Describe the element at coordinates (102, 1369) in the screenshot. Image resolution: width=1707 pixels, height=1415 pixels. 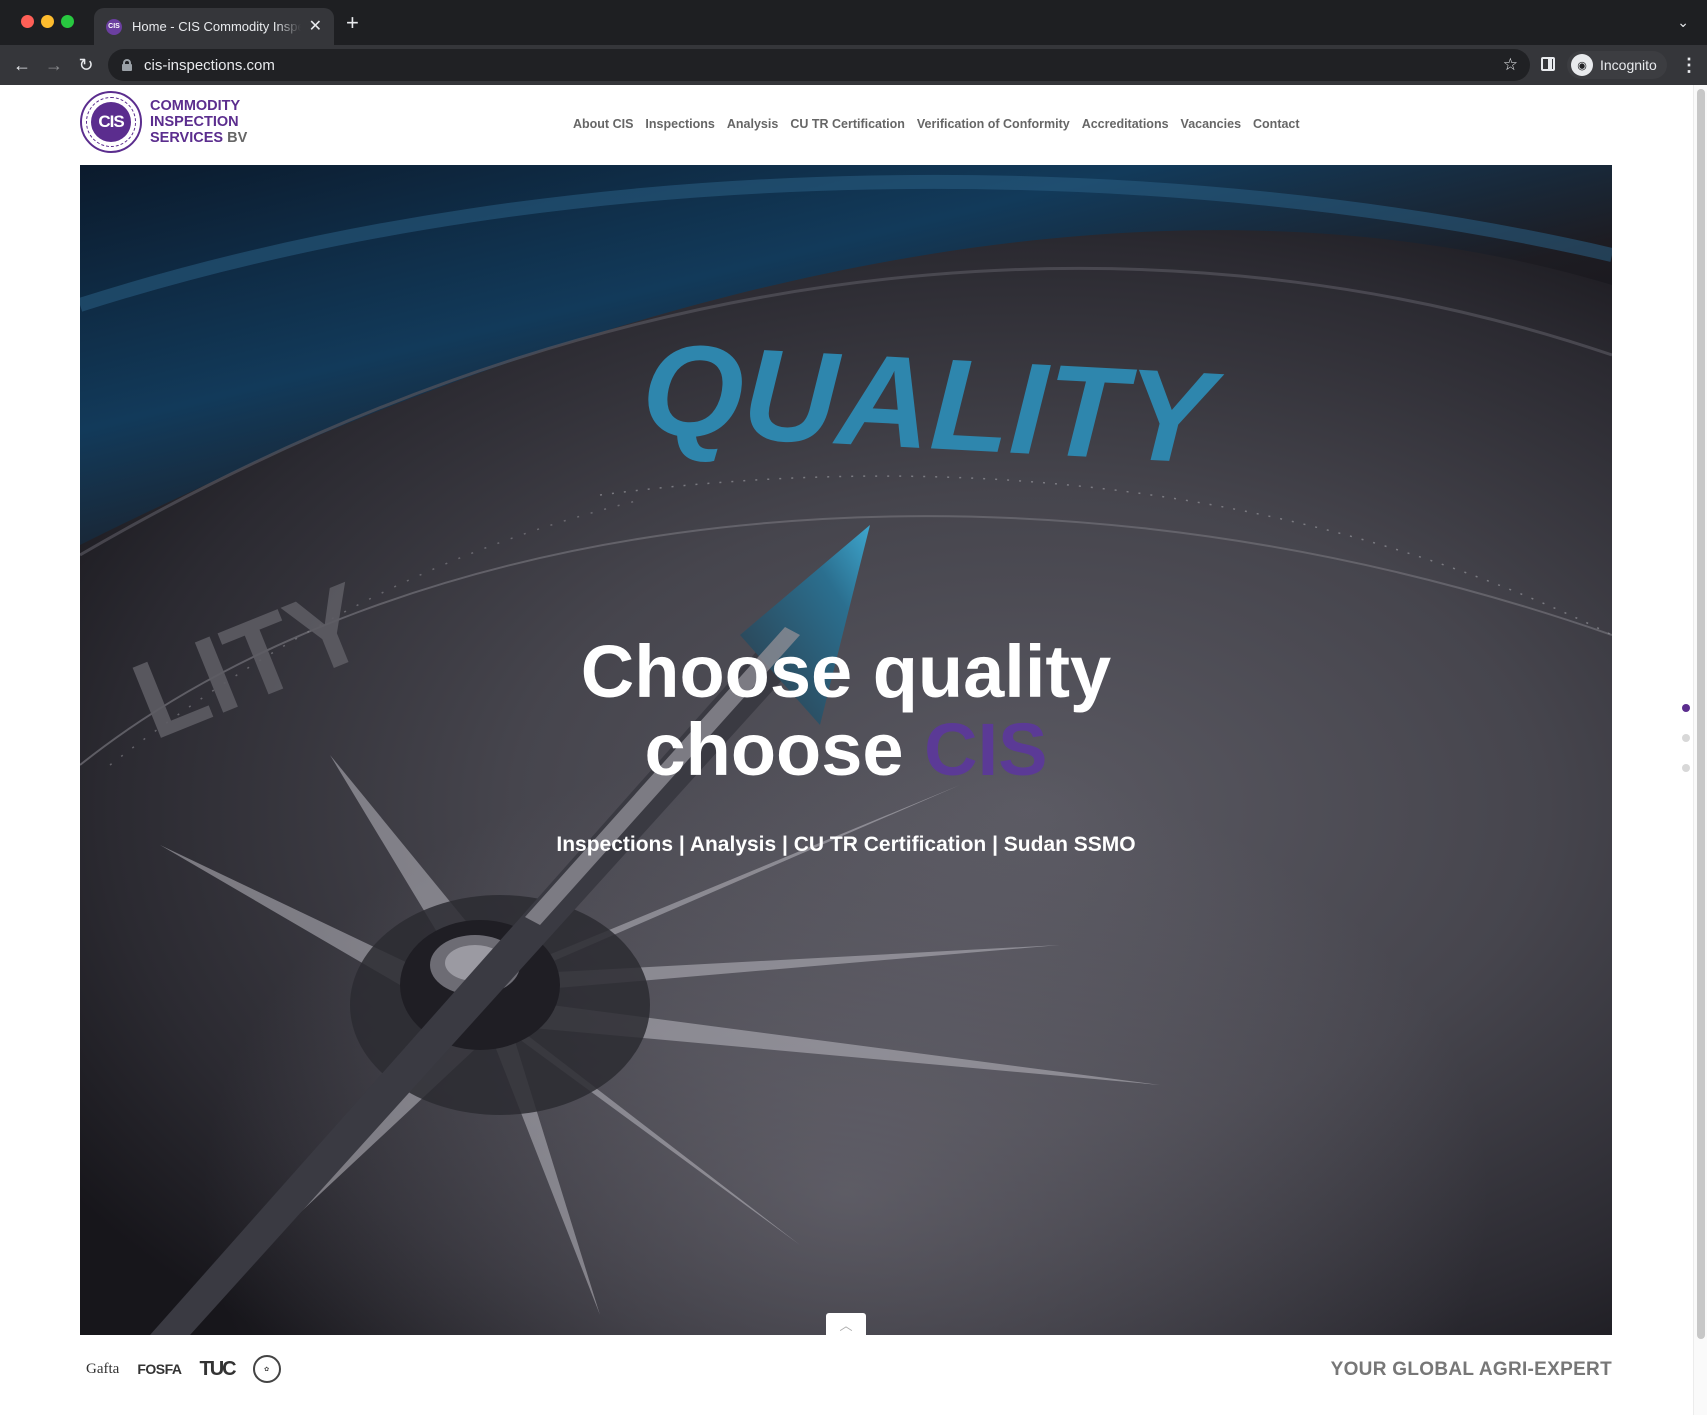
I see `gafta-logo: Gafta` at that location.